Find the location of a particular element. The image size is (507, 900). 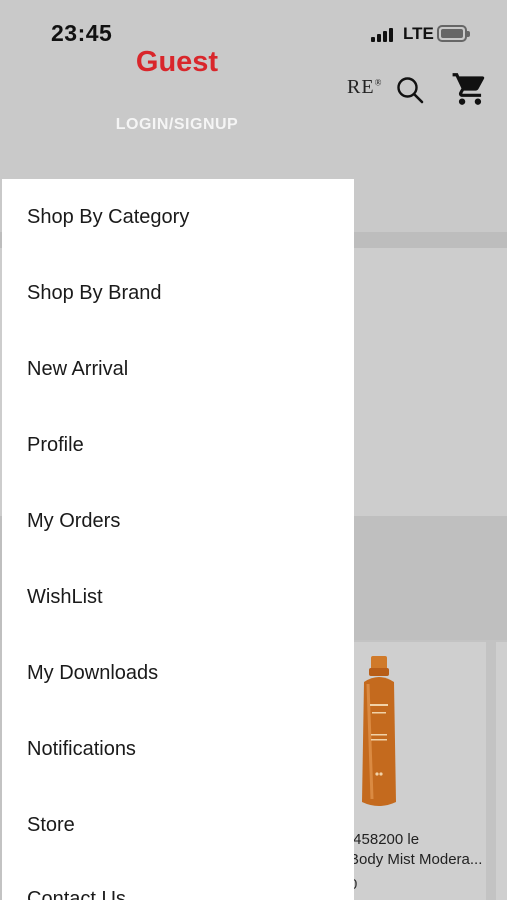

login-signup-link: LOGIN/SIGNUP is located at coordinates (177, 125).